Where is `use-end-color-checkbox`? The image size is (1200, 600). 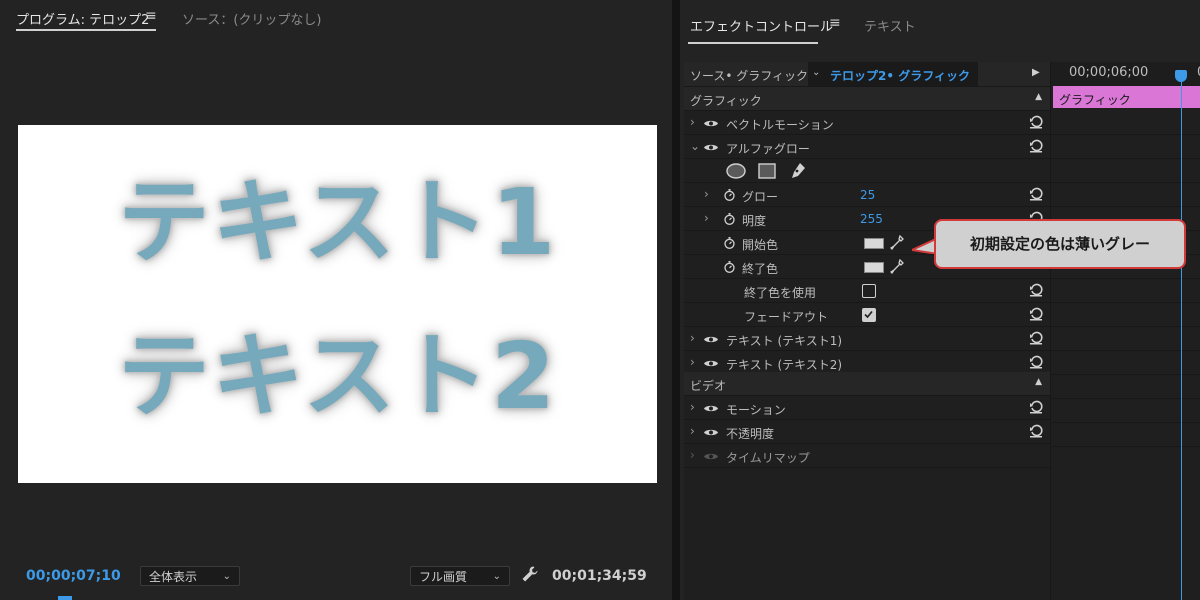
use-end-color-checkbox is located at coordinates (869, 291).